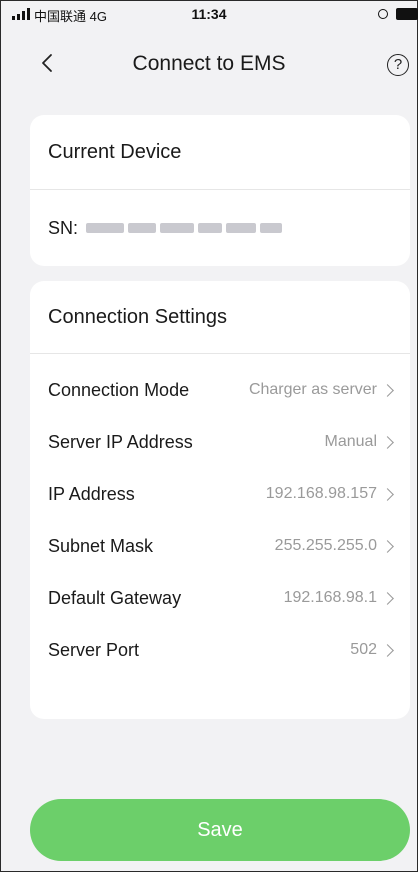 This screenshot has height=872, width=418. What do you see at coordinates (330, 597) in the screenshot?
I see `row-value: 192.168.98.1` at bounding box center [330, 597].